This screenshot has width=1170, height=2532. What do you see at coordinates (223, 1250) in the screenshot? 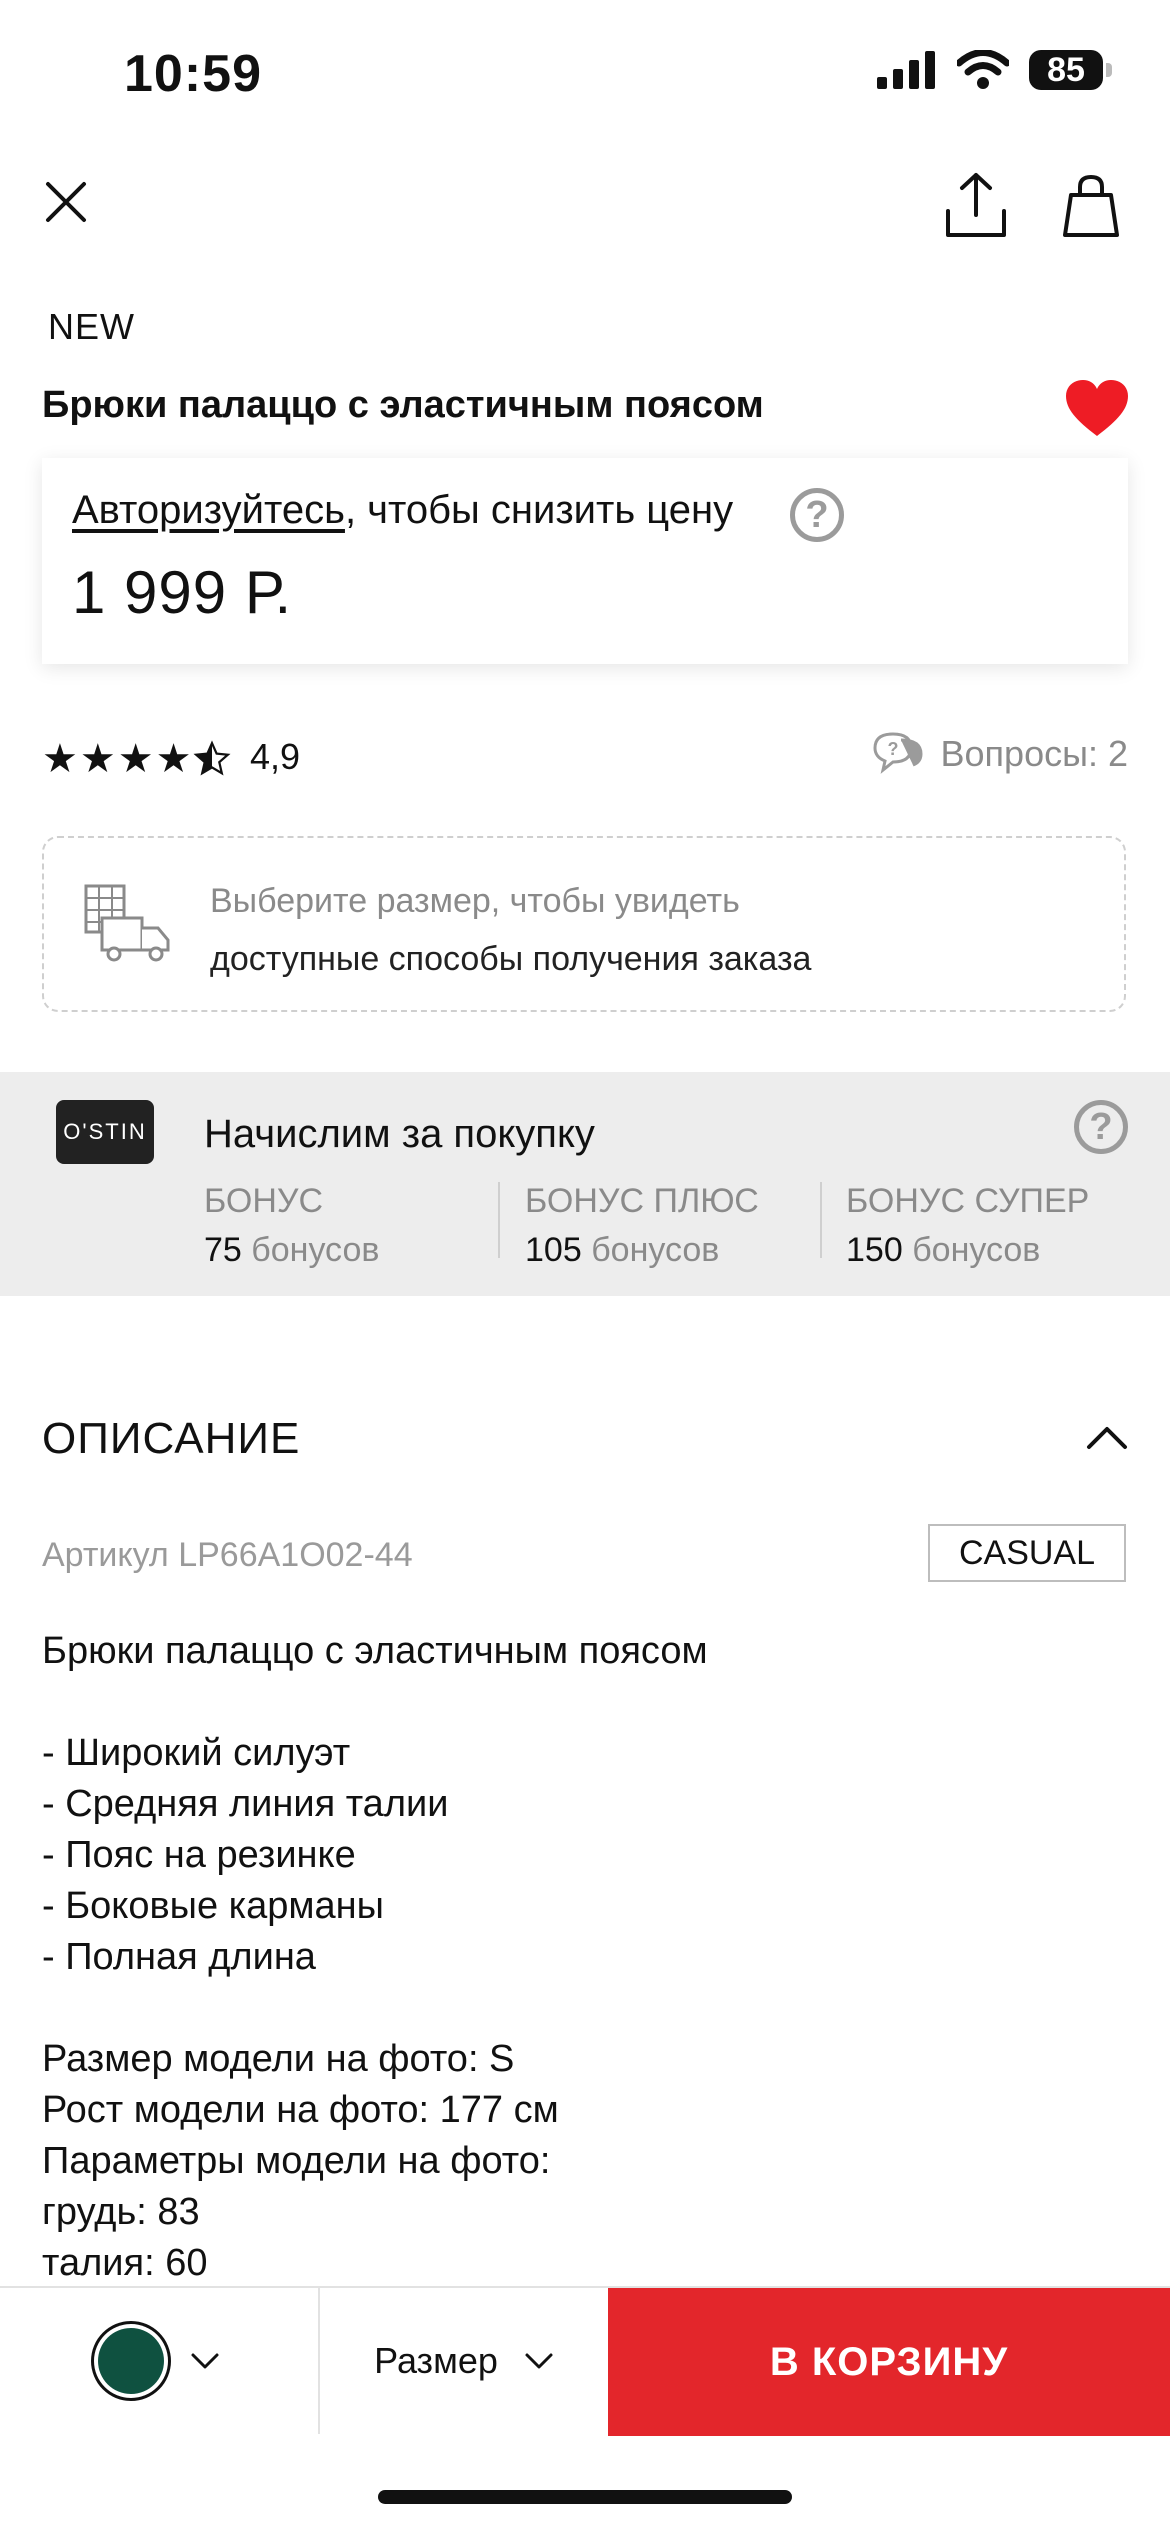
I see `bonus-tier-amount: 75` at bounding box center [223, 1250].